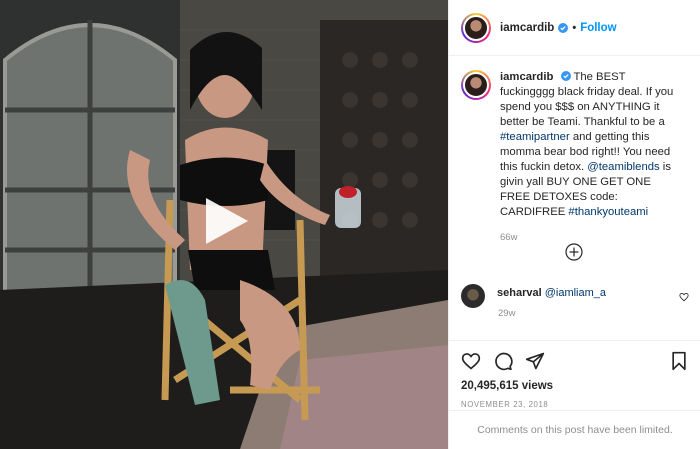 This screenshot has width=700, height=449. Describe the element at coordinates (598, 28) in the screenshot. I see `follow-button: Follow` at that location.